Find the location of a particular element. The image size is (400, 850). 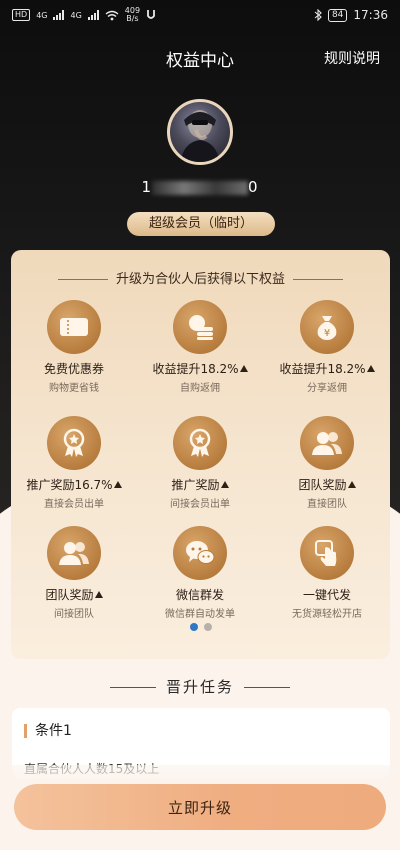

member-status-badge: 超级会员（临时） is located at coordinates (201, 224).